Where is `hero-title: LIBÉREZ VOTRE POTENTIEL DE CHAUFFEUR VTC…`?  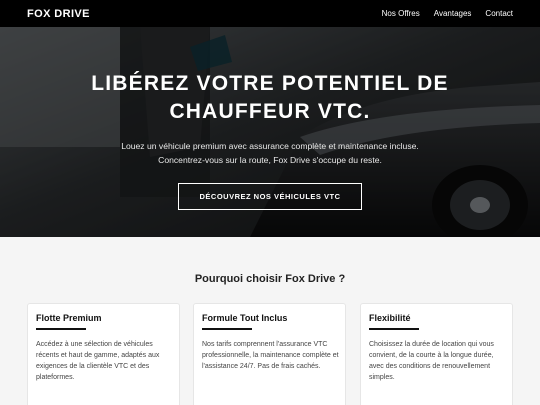 hero-title: LIBÉREZ VOTRE POTENTIEL DE CHAUFFEUR VTC… is located at coordinates (270, 97).